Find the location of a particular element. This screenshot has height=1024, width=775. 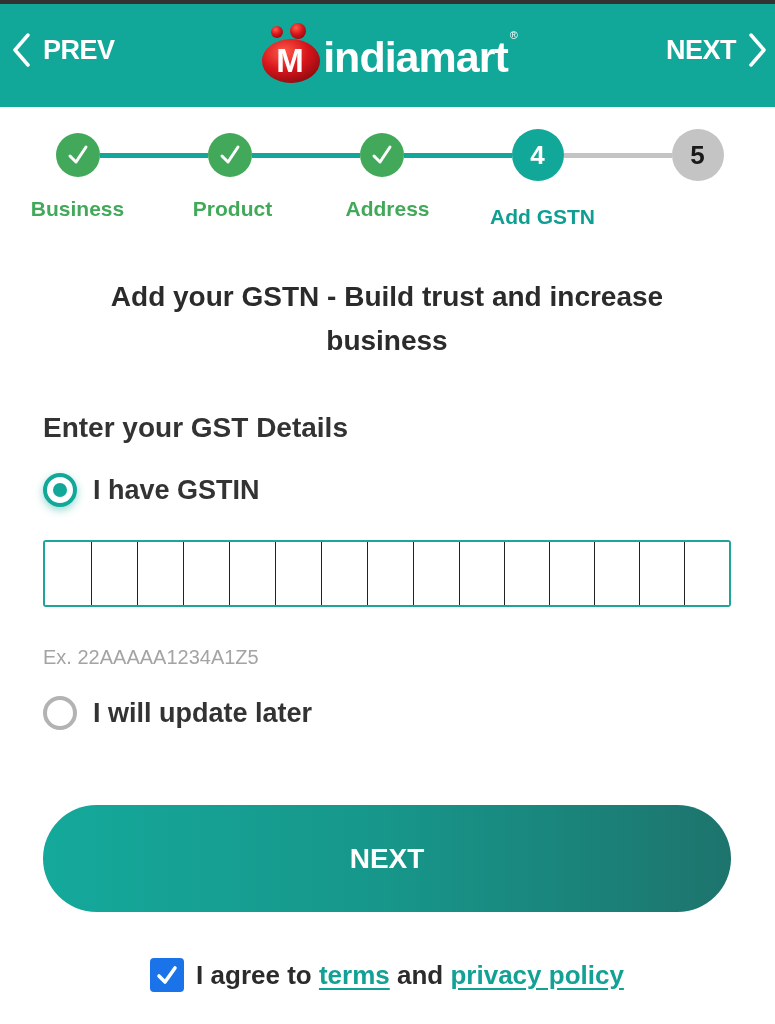

checkmark-icon is located at coordinates (167, 975).